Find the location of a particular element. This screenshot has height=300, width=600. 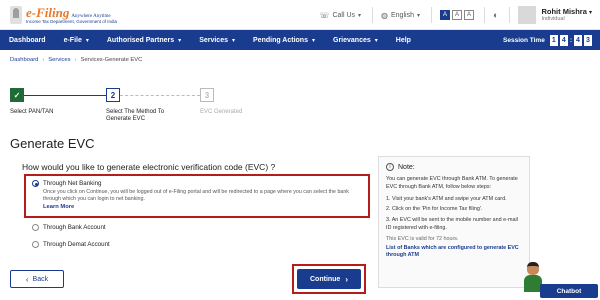

back-button-label: Back is located at coordinates (40, 279).